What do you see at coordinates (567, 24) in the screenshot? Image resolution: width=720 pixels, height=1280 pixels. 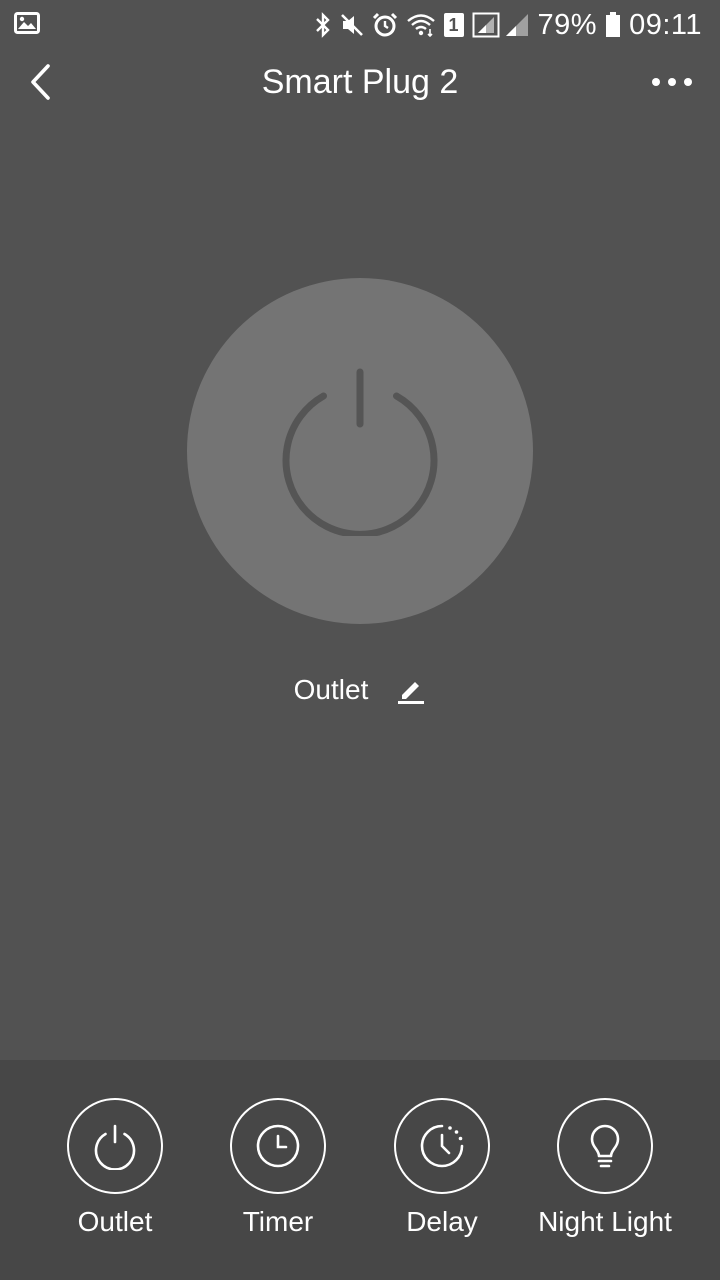 I see `battery-percent: 79%` at bounding box center [567, 24].